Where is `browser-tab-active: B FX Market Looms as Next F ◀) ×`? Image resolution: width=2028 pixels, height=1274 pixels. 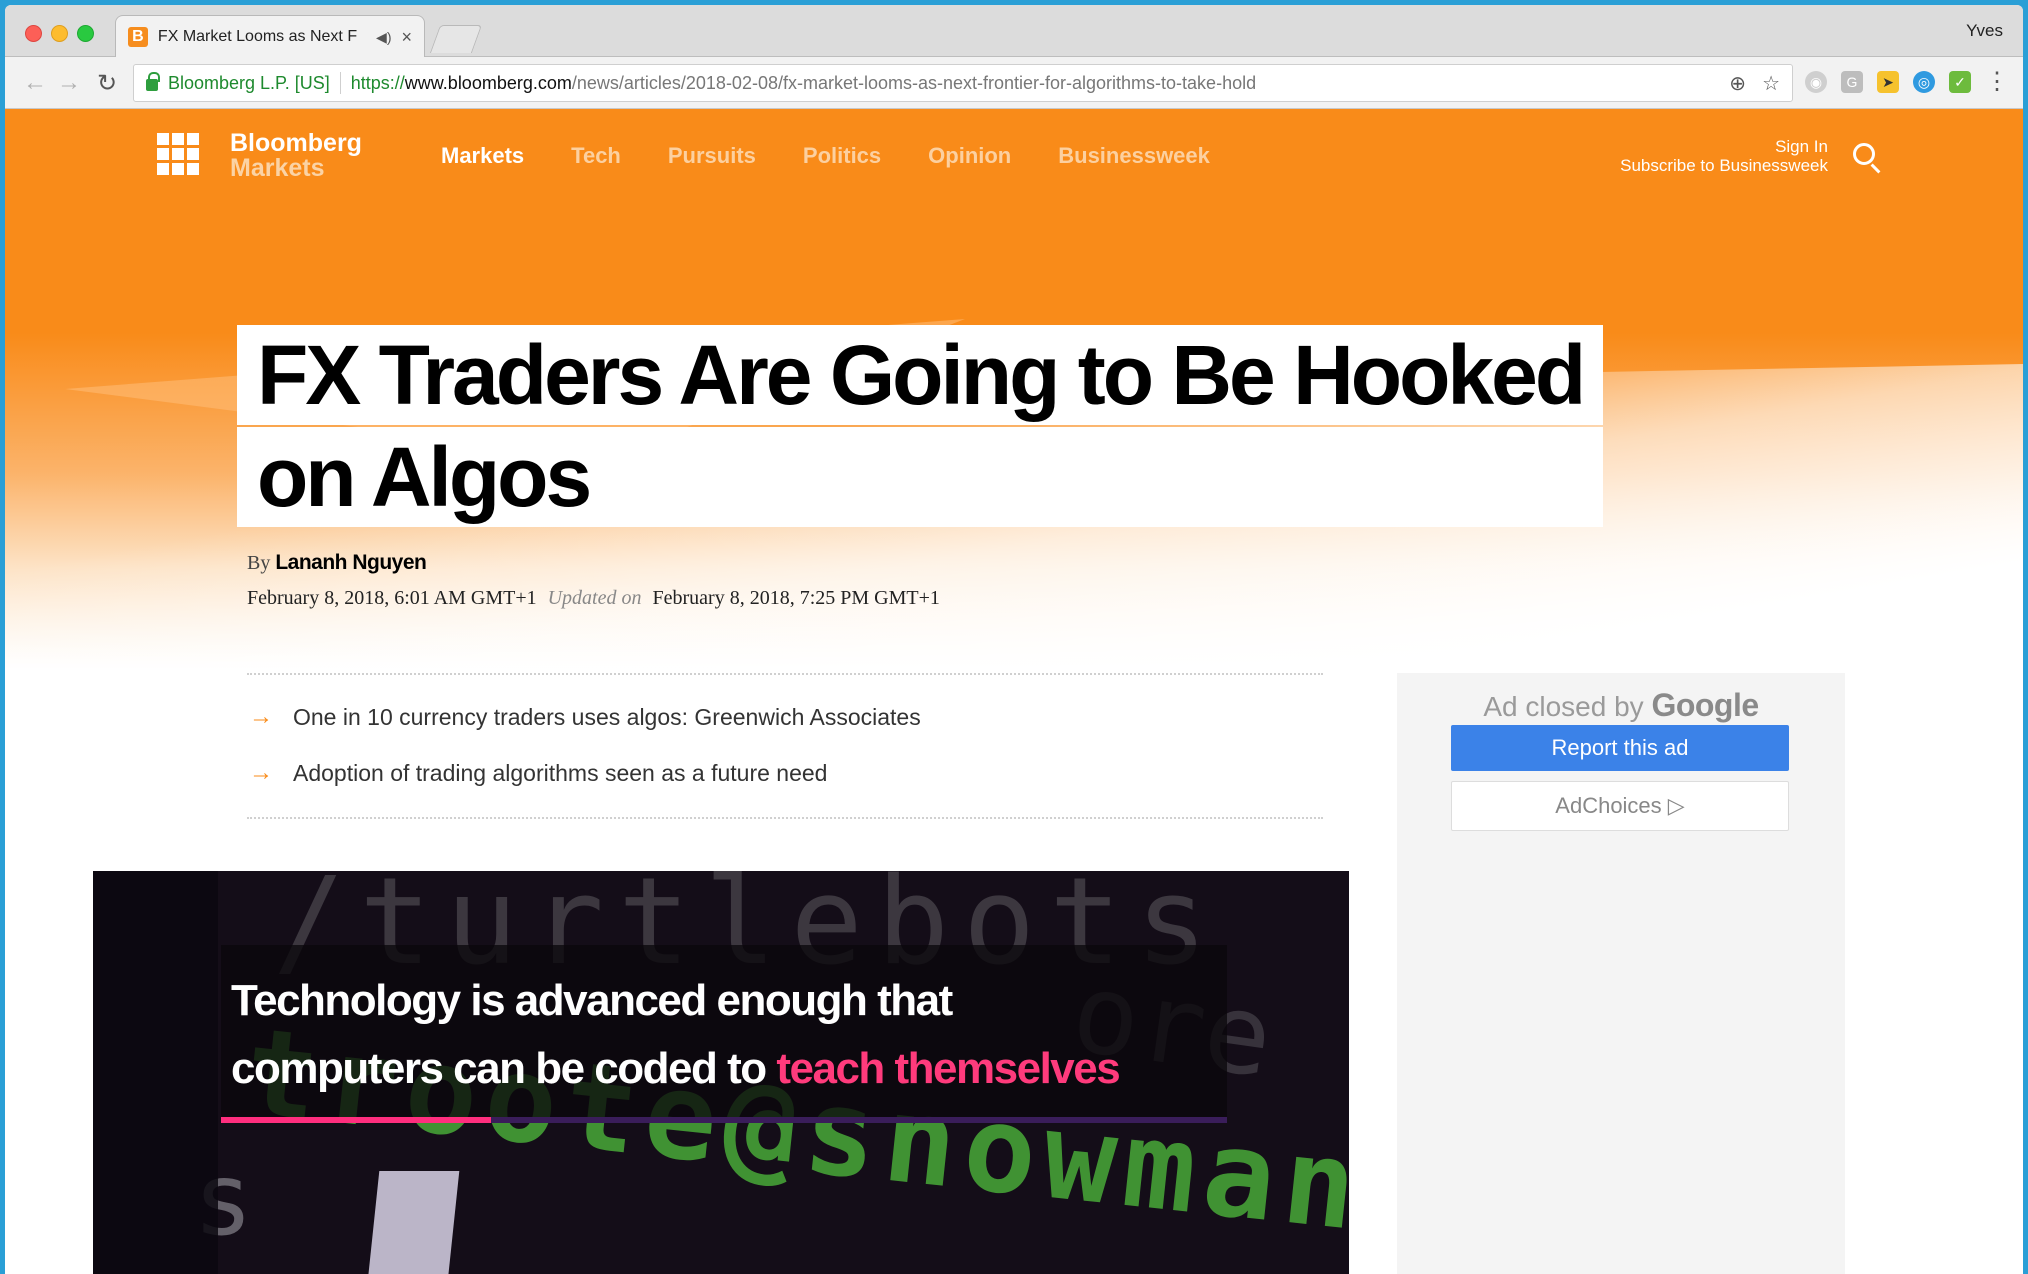
browser-tab-active: B FX Market Looms as Next F ◀) × is located at coordinates (270, 36).